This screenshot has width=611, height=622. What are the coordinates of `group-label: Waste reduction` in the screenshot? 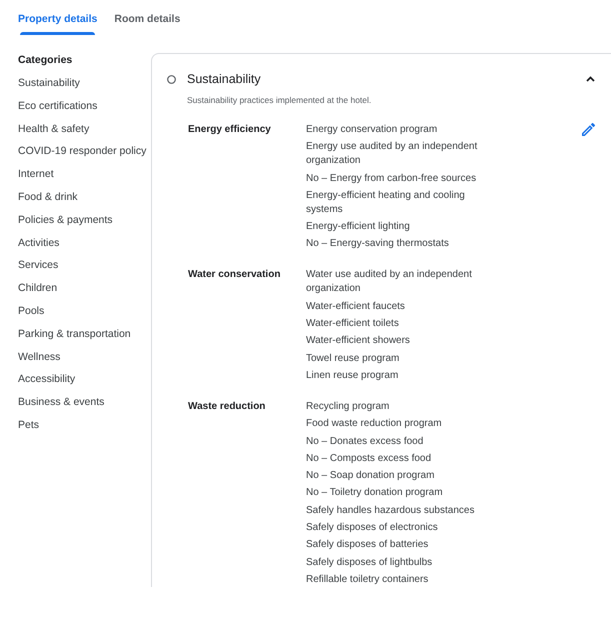 It's located at (227, 407).